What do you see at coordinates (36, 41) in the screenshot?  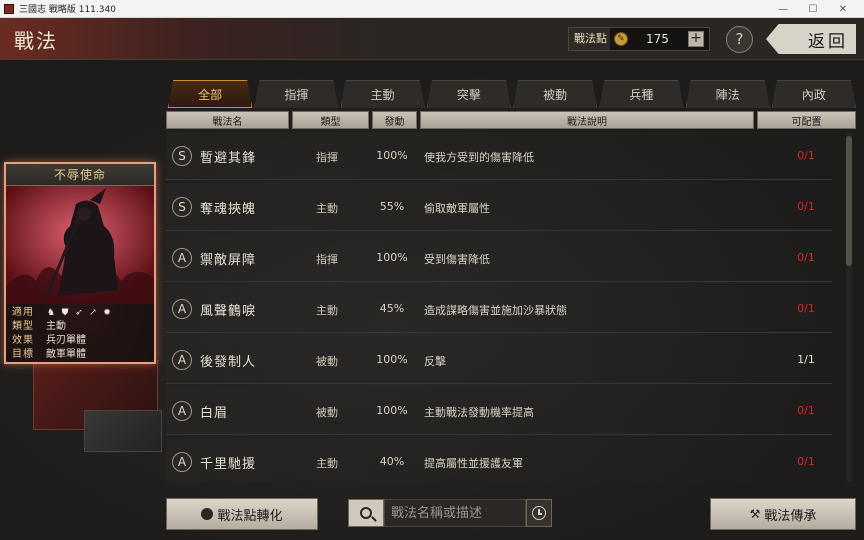 I see `page-title: 戰法` at bounding box center [36, 41].